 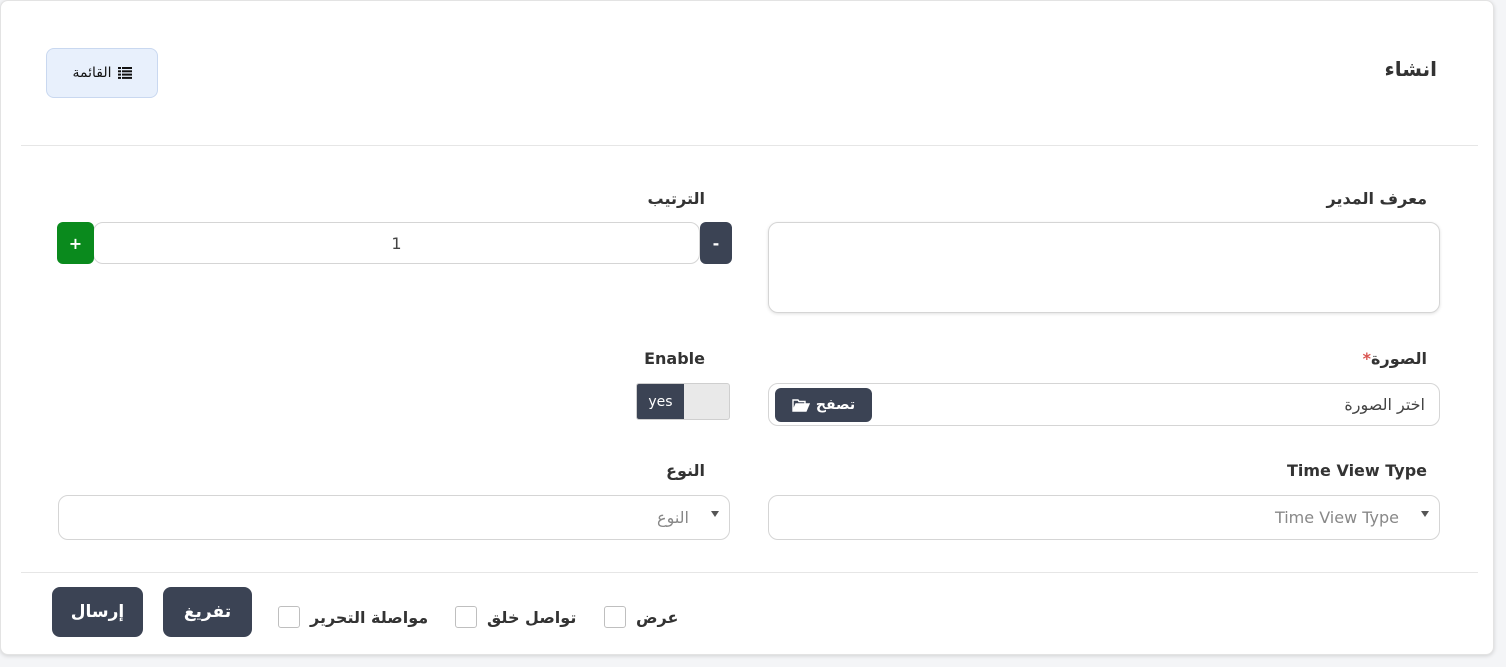 I want to click on enable-toggle-on: yes, so click(x=660, y=401).